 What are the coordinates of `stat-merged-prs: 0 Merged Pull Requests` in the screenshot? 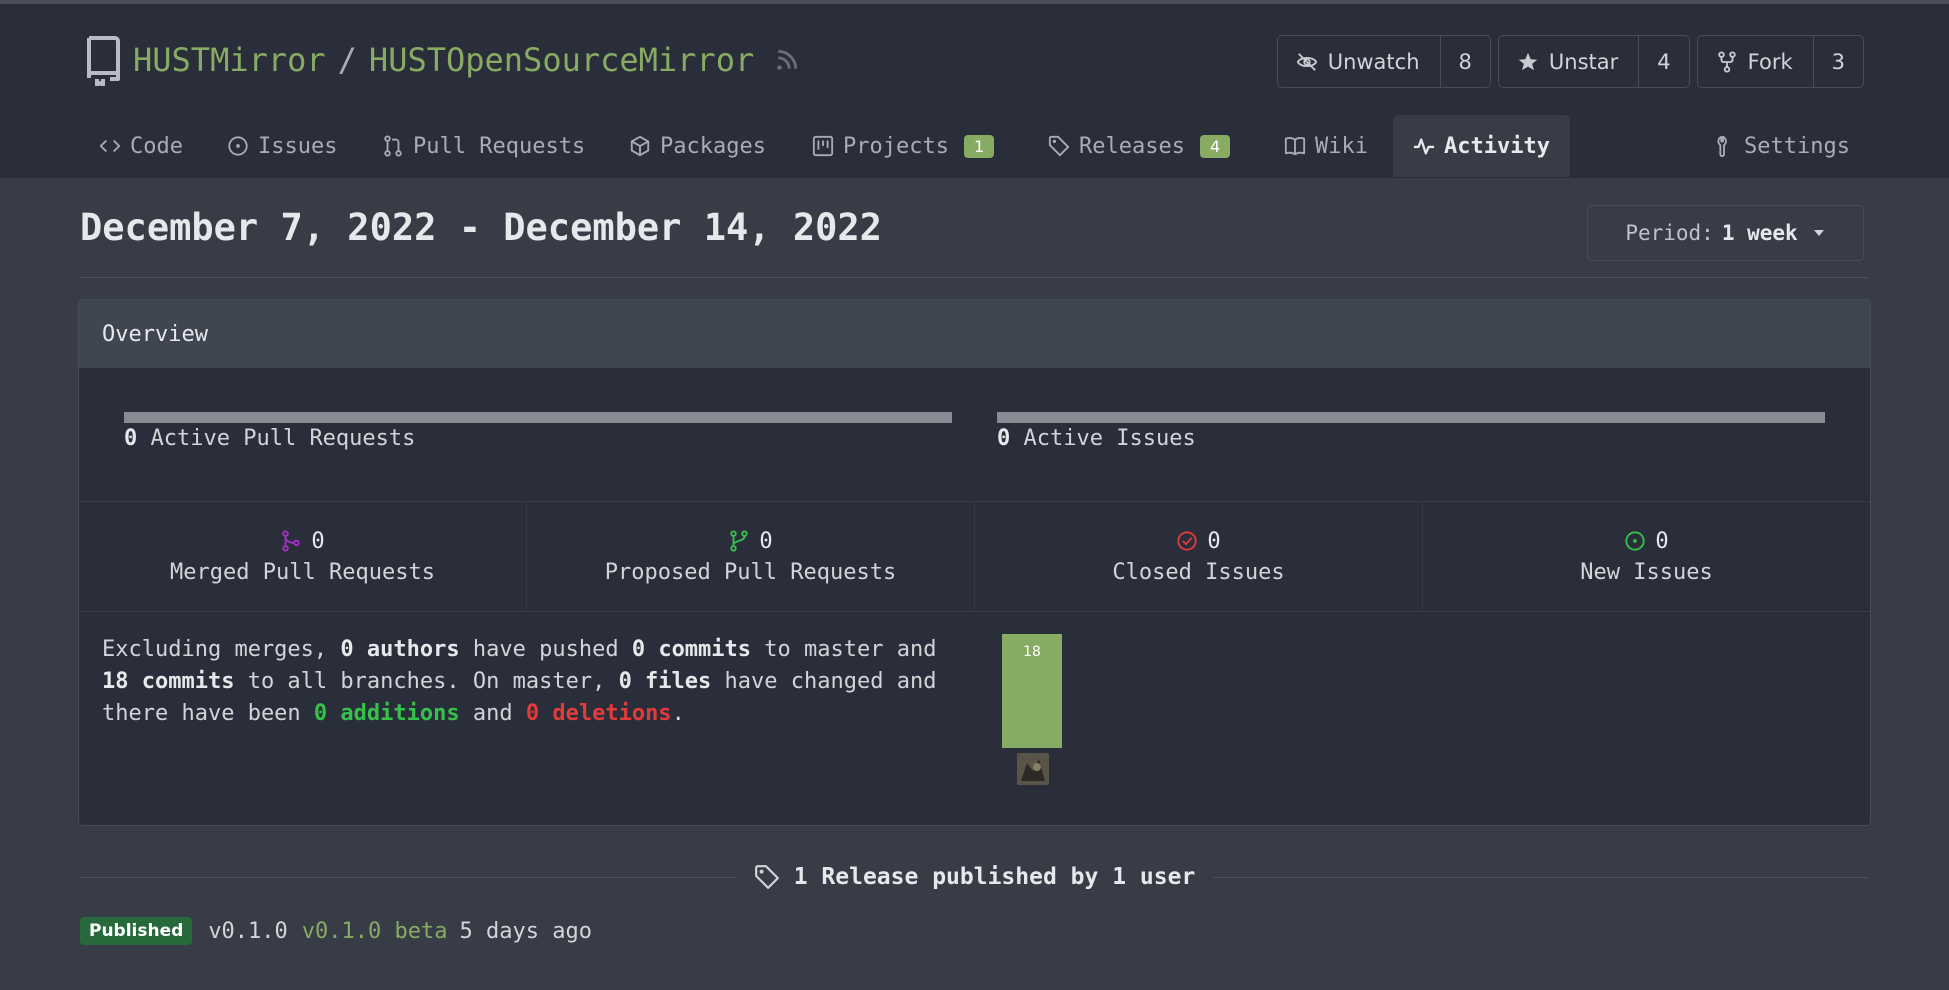 It's located at (303, 556).